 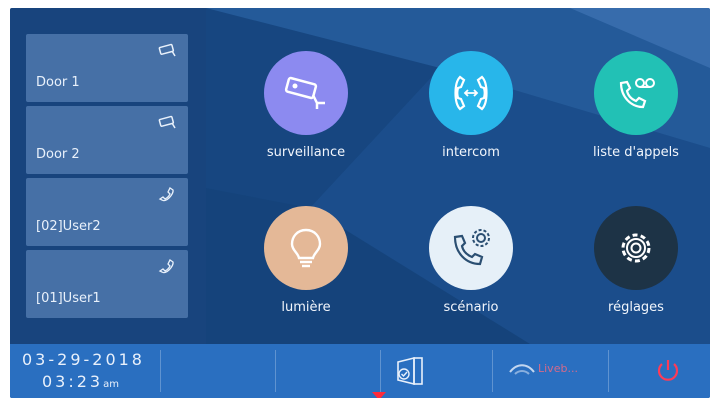 I want to click on voicemail-icon, so click(x=637, y=93).